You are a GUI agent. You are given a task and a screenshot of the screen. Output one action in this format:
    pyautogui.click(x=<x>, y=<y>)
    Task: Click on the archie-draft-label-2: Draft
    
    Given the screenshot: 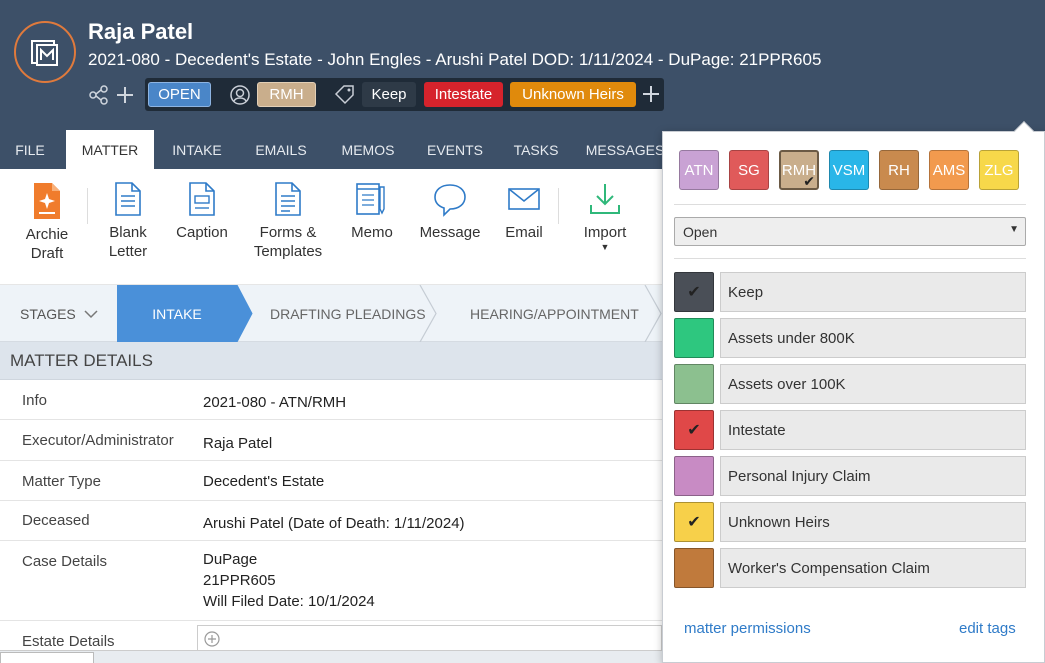 What is the action you would take?
    pyautogui.click(x=47, y=253)
    